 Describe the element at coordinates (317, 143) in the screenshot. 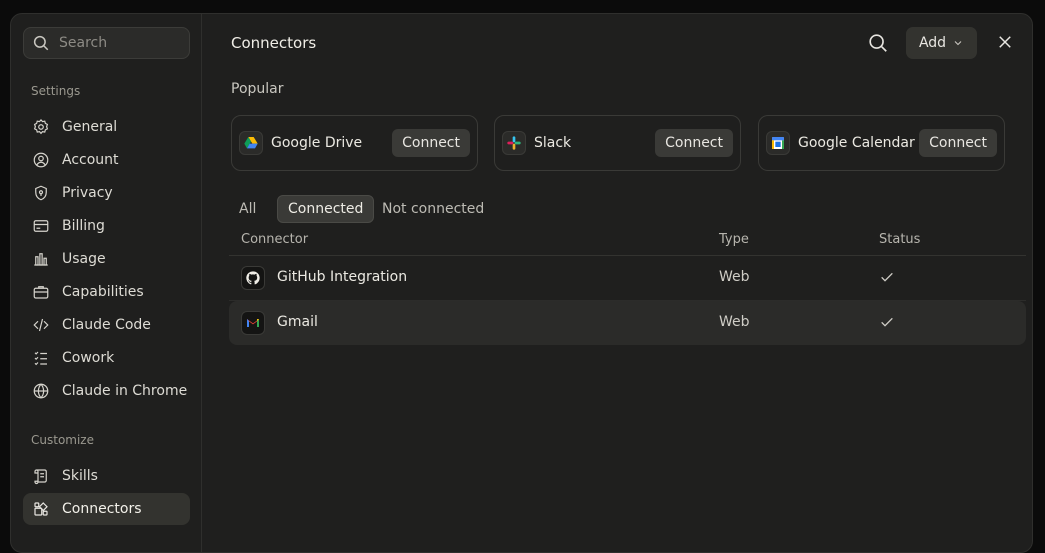

I see `popular-card-name: Google Drive` at that location.